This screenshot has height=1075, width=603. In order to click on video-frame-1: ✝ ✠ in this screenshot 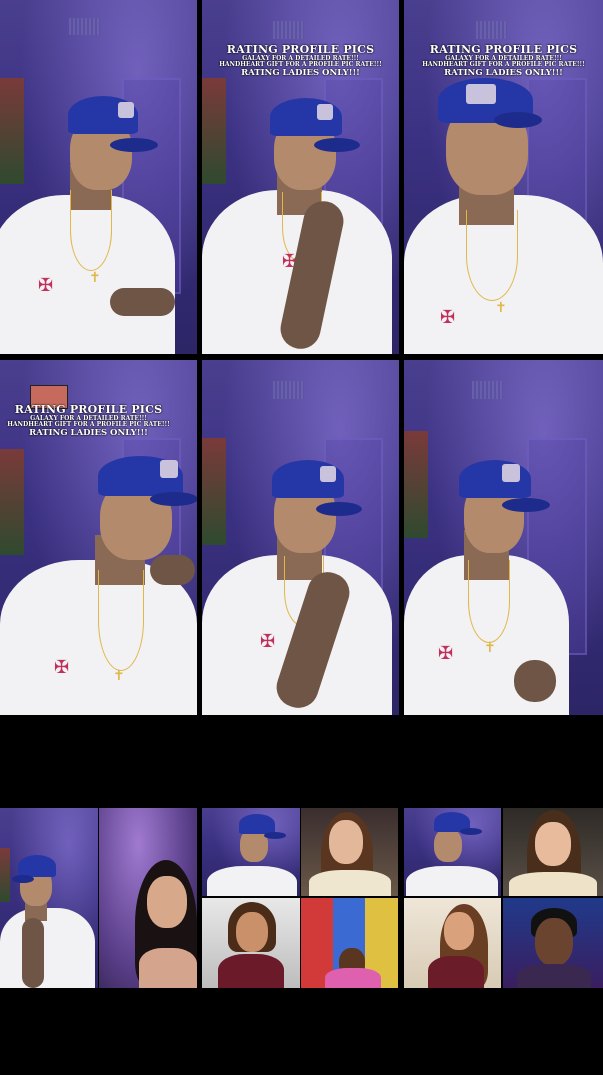, I will do `click(98, 177)`.